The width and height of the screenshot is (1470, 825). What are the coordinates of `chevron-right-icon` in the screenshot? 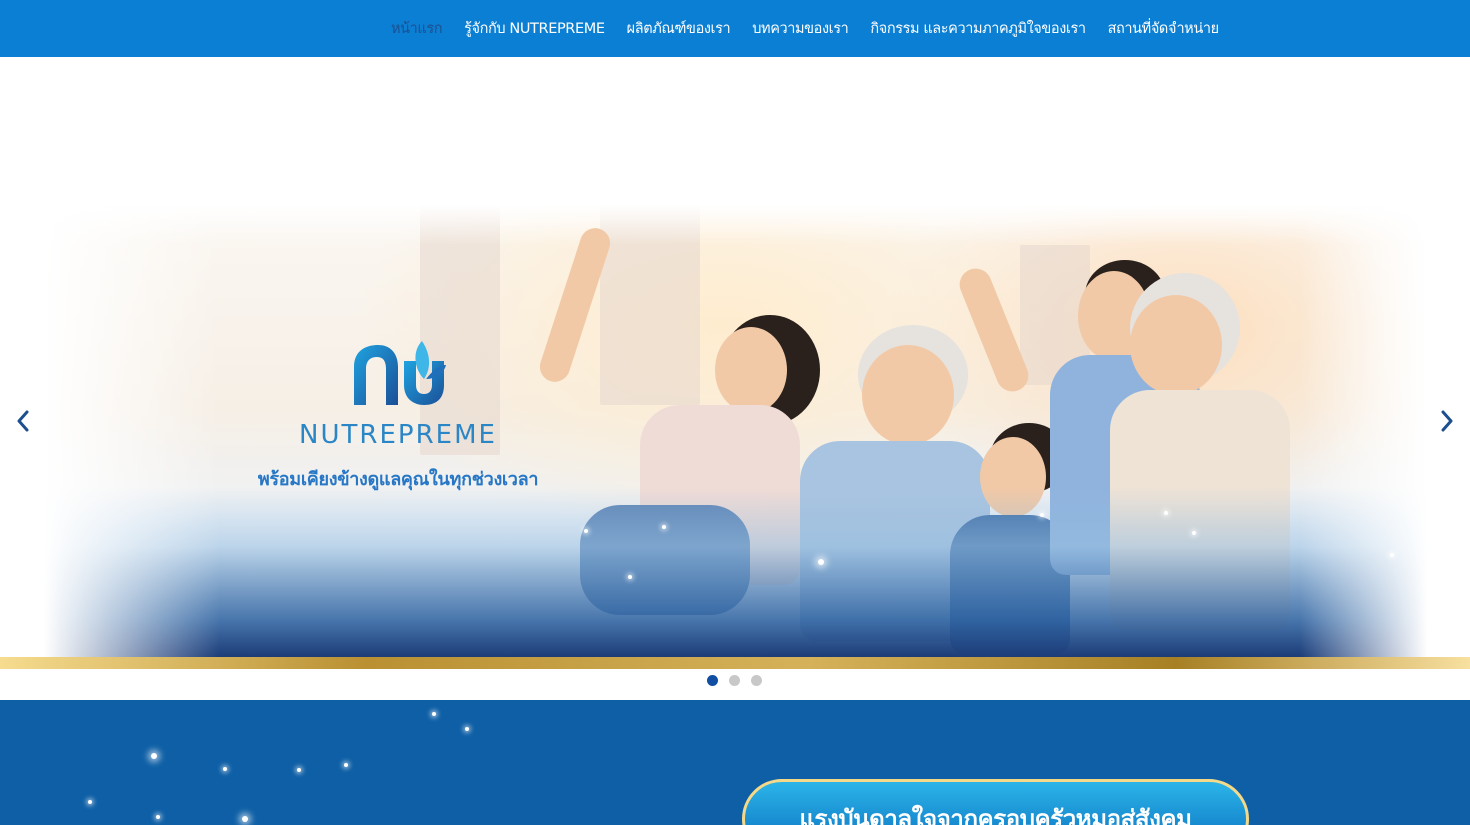 It's located at (1447, 421).